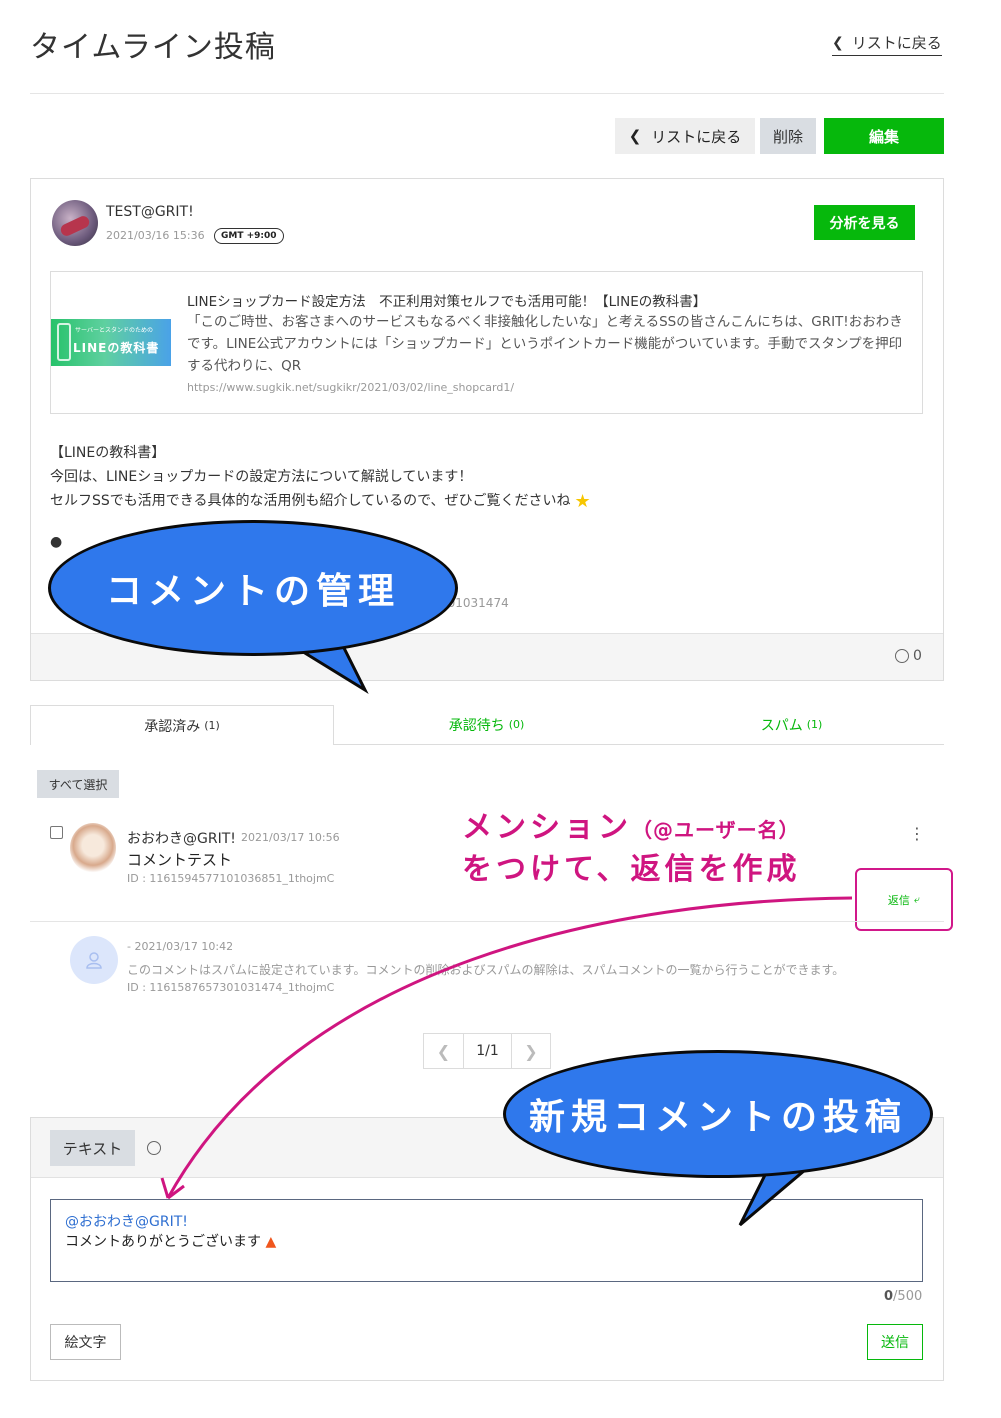 Image resolution: width=1001 pixels, height=1418 pixels. Describe the element at coordinates (718, 1114) in the screenshot. I see `callout-new-comment: 新規コメントの投稿` at that location.